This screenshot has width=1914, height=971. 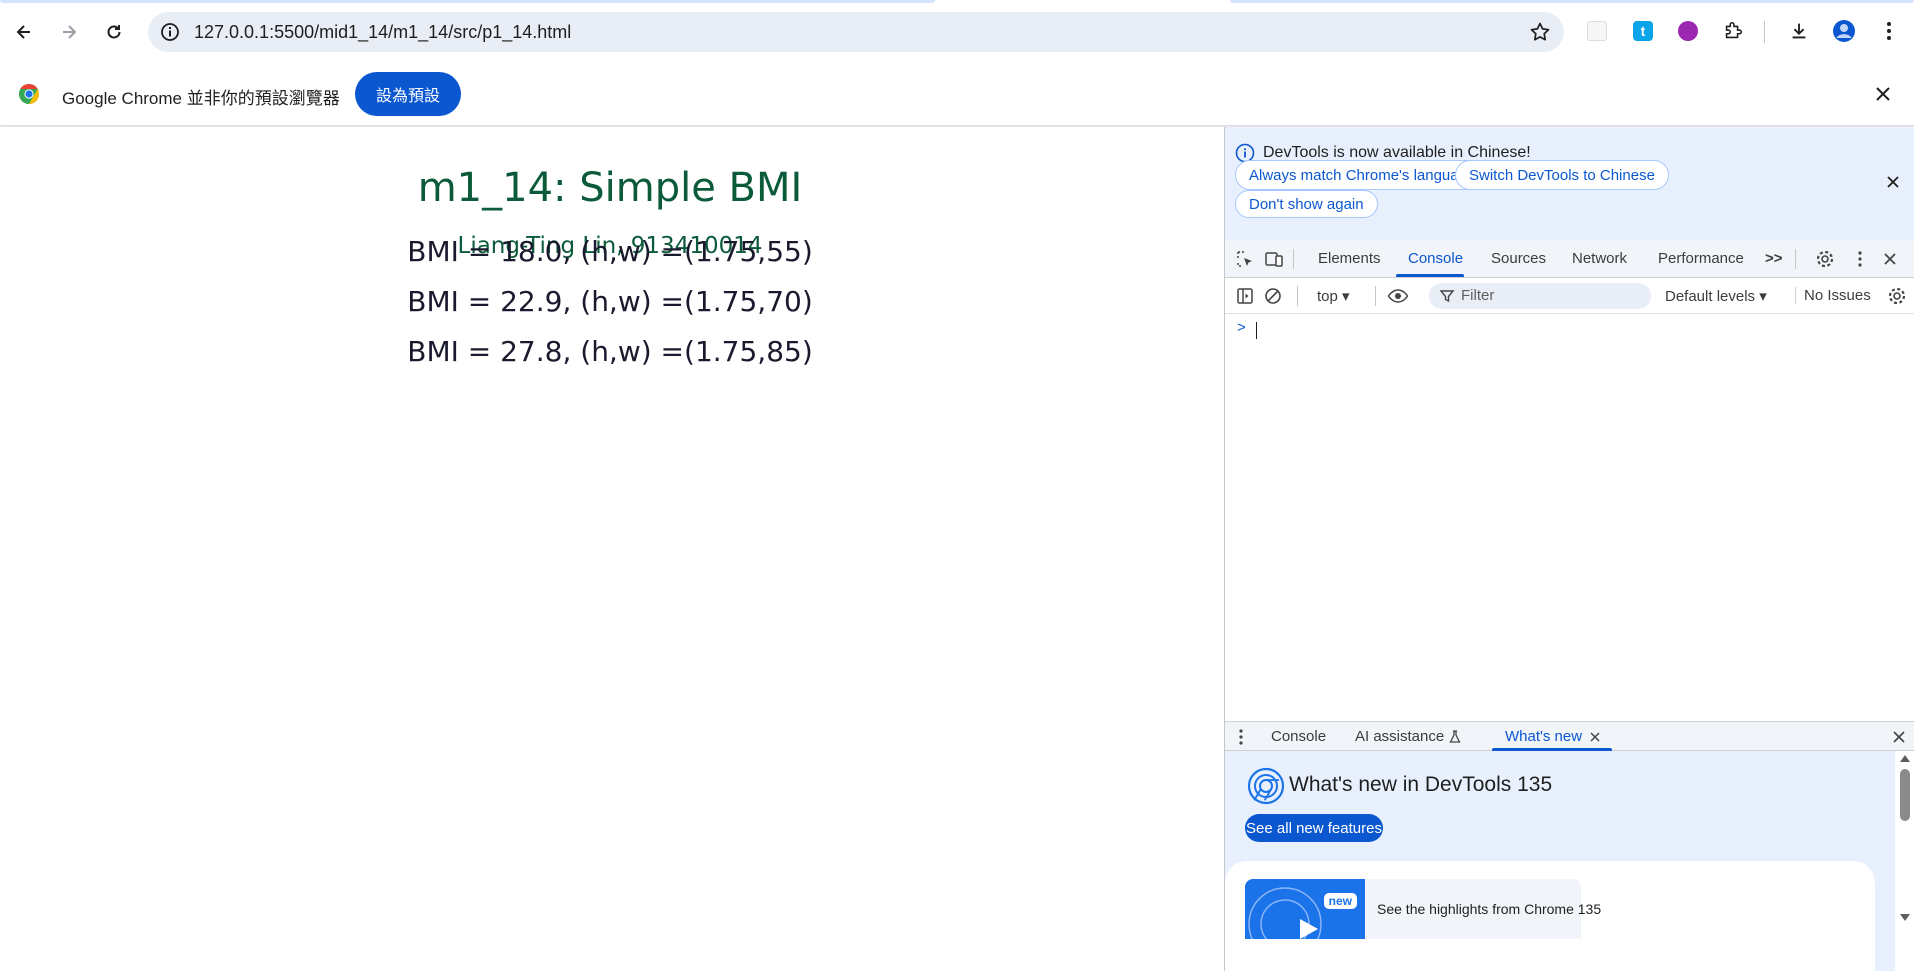 What do you see at coordinates (1340, 901) in the screenshot?
I see `new-badge: new` at bounding box center [1340, 901].